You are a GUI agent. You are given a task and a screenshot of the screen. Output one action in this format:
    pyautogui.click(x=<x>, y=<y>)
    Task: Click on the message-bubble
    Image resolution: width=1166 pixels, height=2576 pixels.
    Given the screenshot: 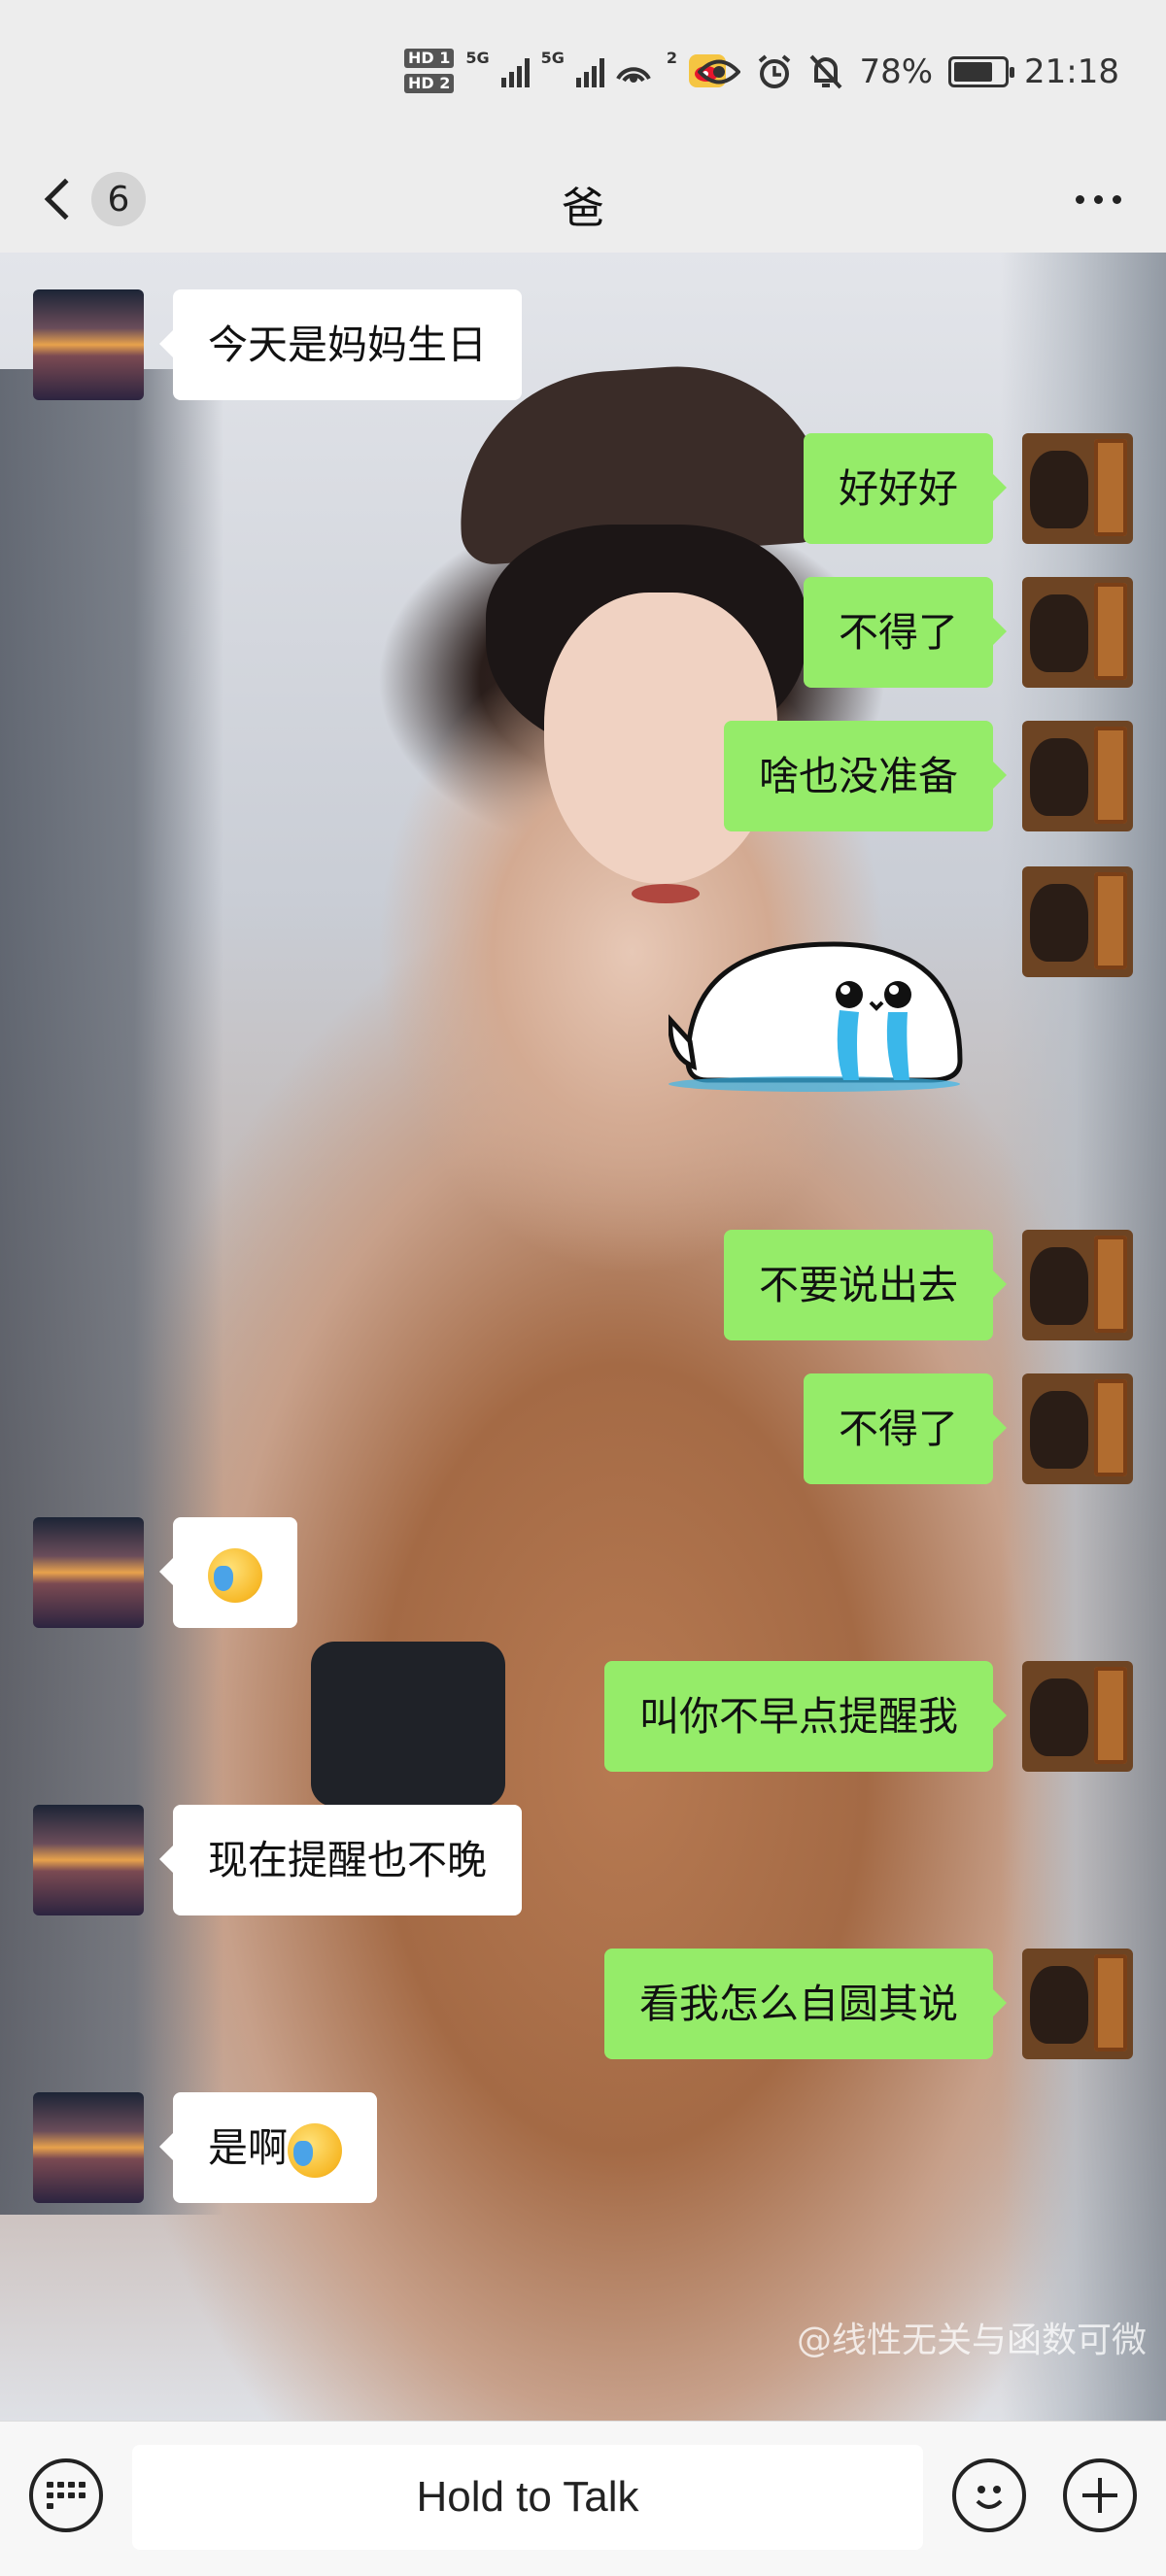 What is the action you would take?
    pyautogui.click(x=228, y=1572)
    